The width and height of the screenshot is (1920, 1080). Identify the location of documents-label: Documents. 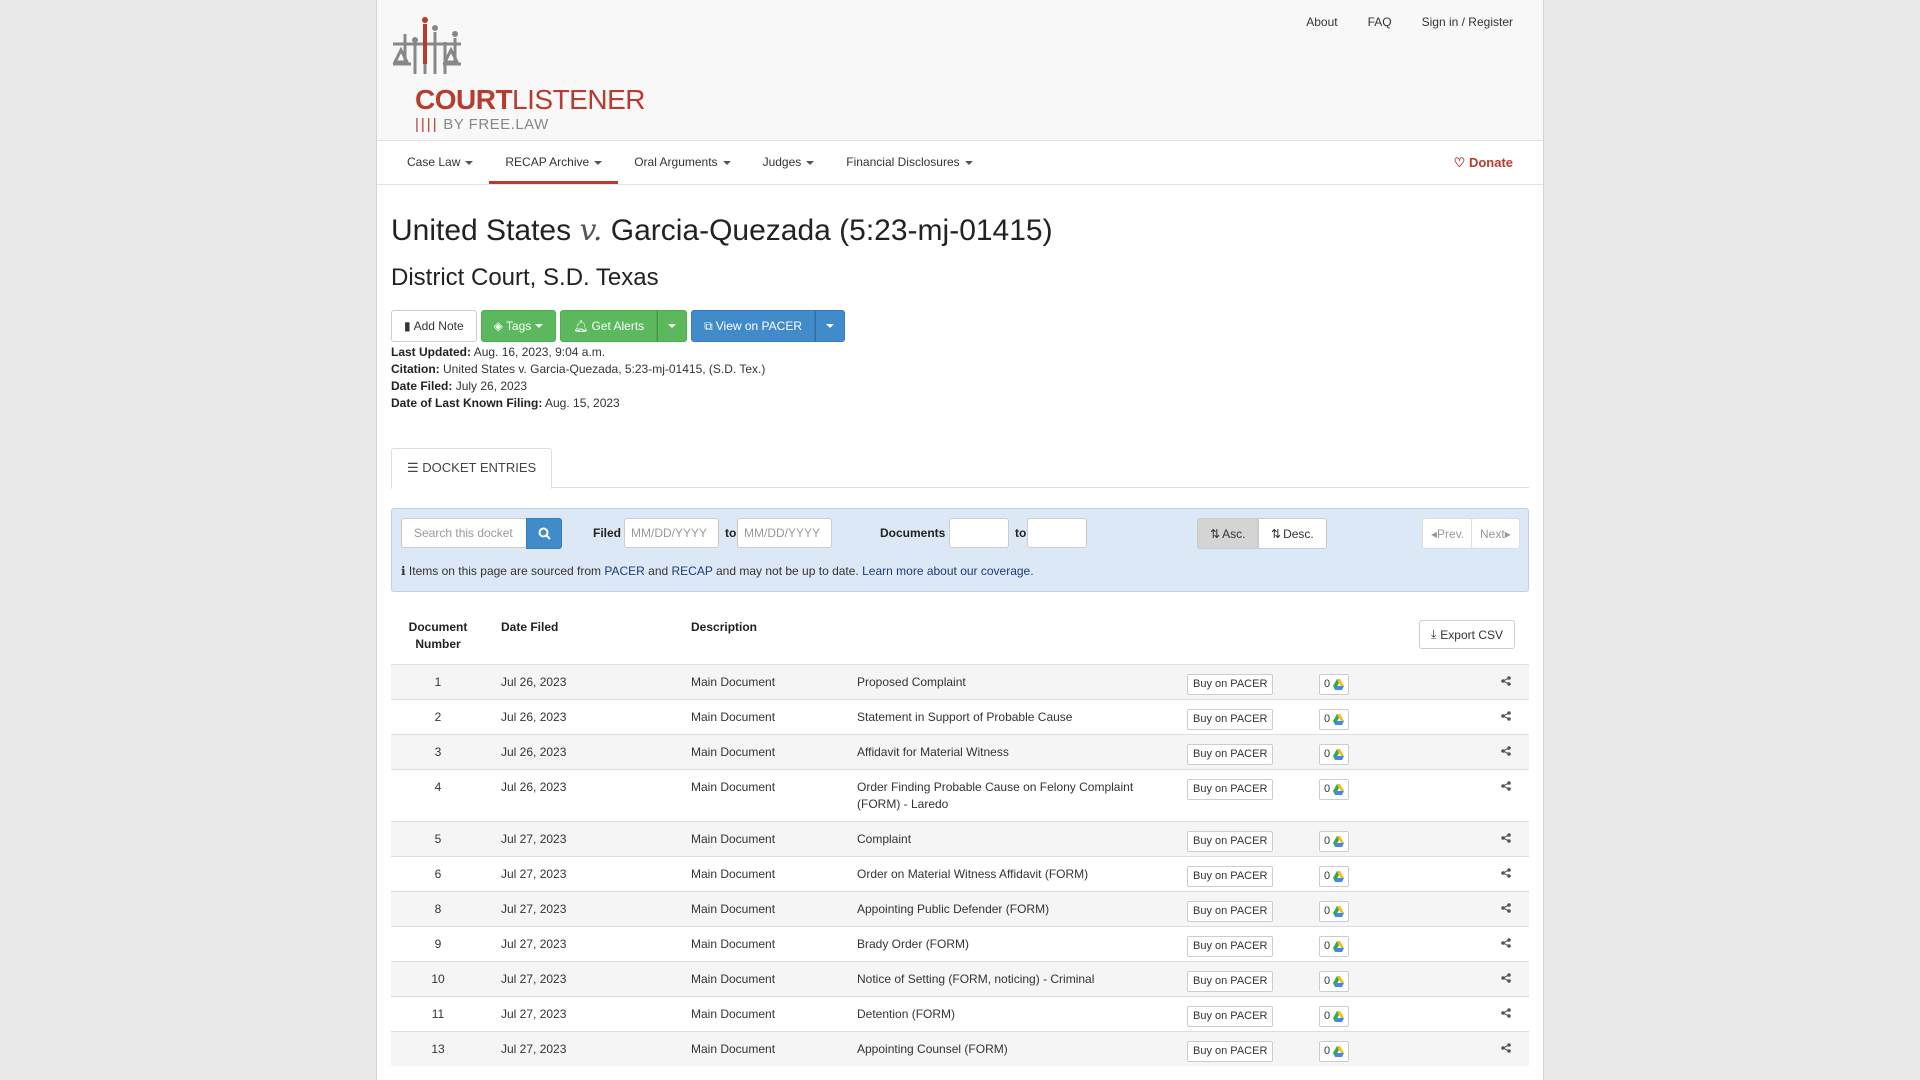
(913, 533).